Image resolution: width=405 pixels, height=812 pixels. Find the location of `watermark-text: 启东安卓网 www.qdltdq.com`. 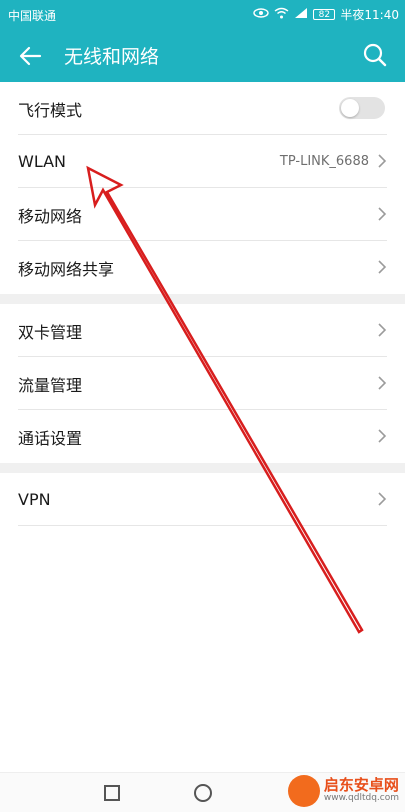

watermark-text: 启东安卓网 www.qdltdq.com is located at coordinates (361, 790).